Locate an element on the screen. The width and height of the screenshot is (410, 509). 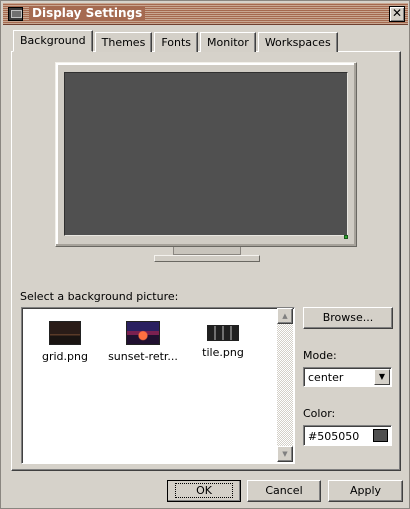
tile-thumbnail-icon is located at coordinates (223, 333).